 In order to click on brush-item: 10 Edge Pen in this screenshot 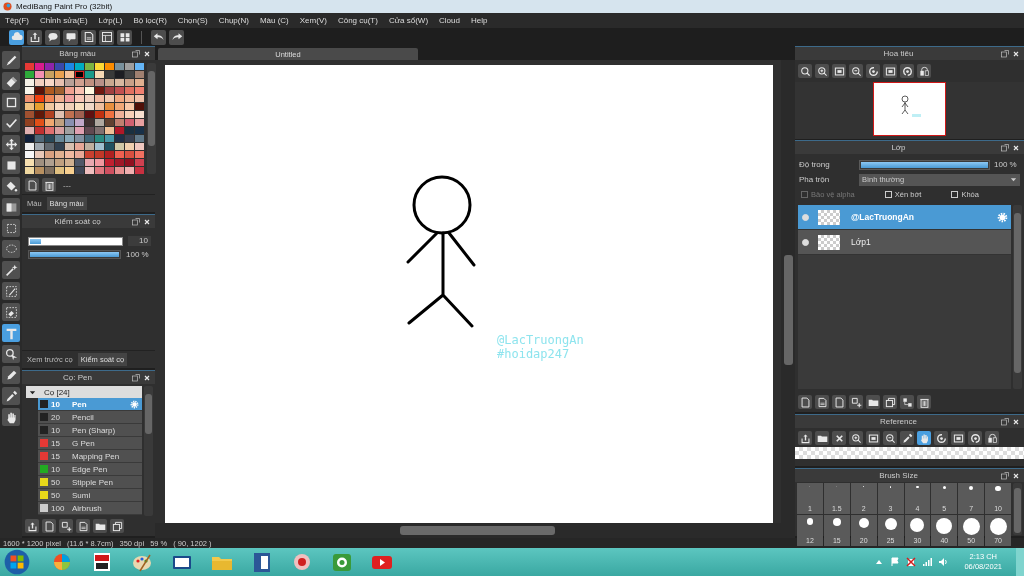, I will do `click(90, 469)`.